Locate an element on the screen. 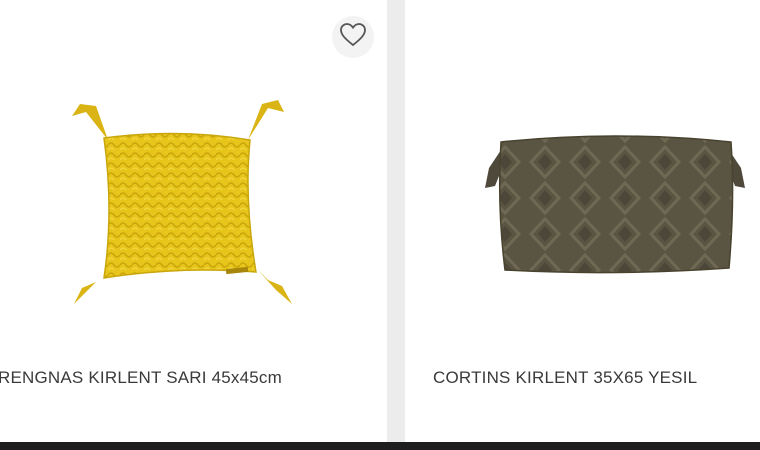  bottom-bar is located at coordinates (380, 446).